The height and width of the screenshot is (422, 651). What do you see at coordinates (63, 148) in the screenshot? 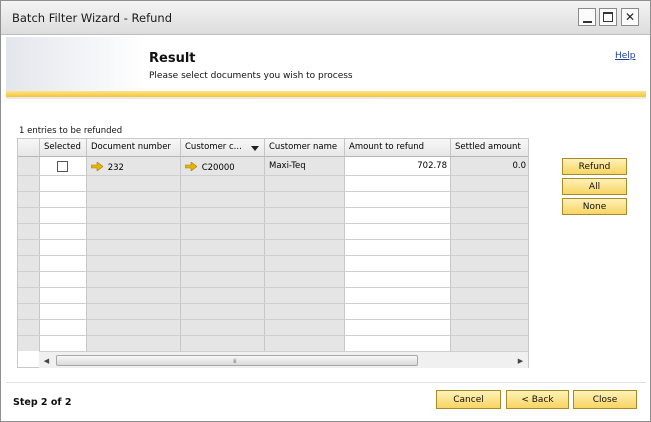
I see `column-header-selected: Selected` at bounding box center [63, 148].